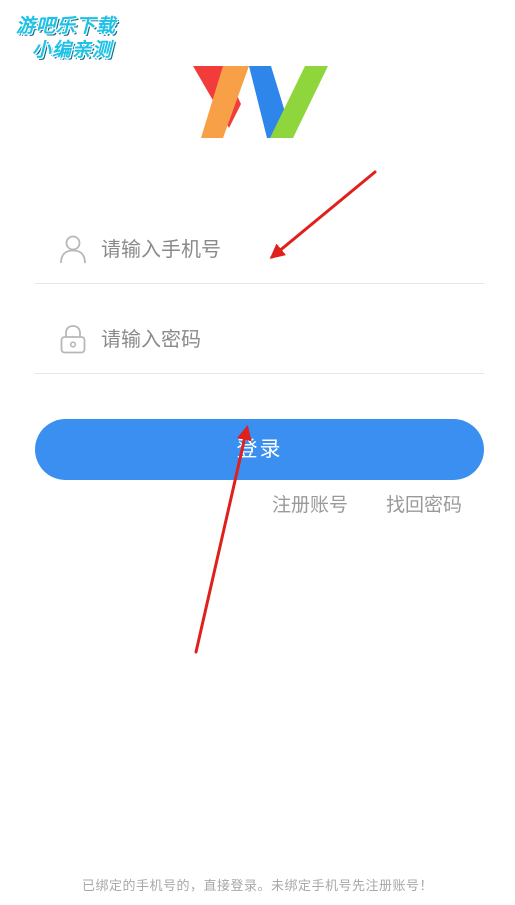 Image resolution: width=515 pixels, height=905 pixels. What do you see at coordinates (310, 505) in the screenshot?
I see `register-link: 注册账号` at bounding box center [310, 505].